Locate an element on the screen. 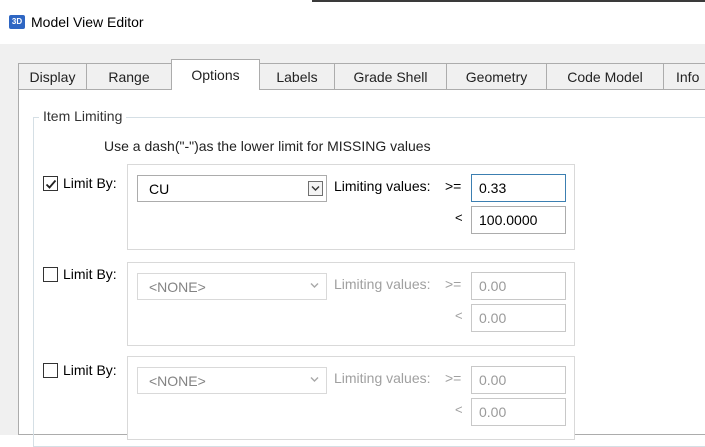 The image size is (705, 447). checkmark-icon is located at coordinates (51, 184).